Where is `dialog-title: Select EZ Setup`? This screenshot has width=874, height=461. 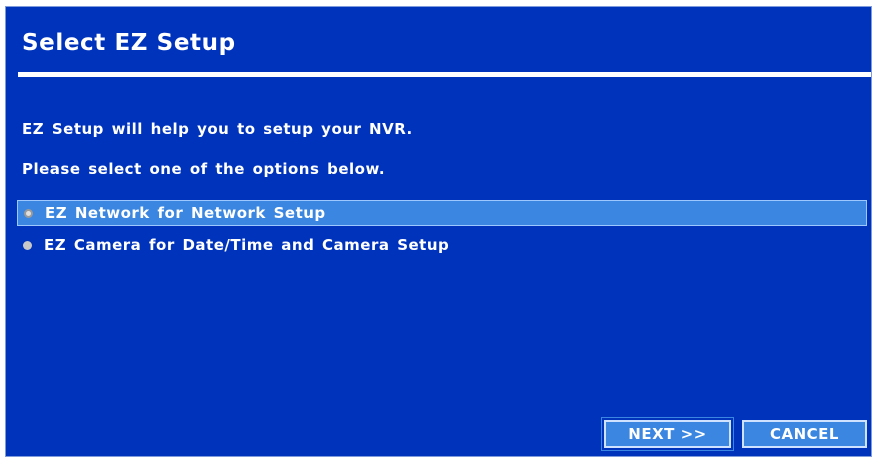
dialog-title: Select EZ Setup is located at coordinates (129, 43).